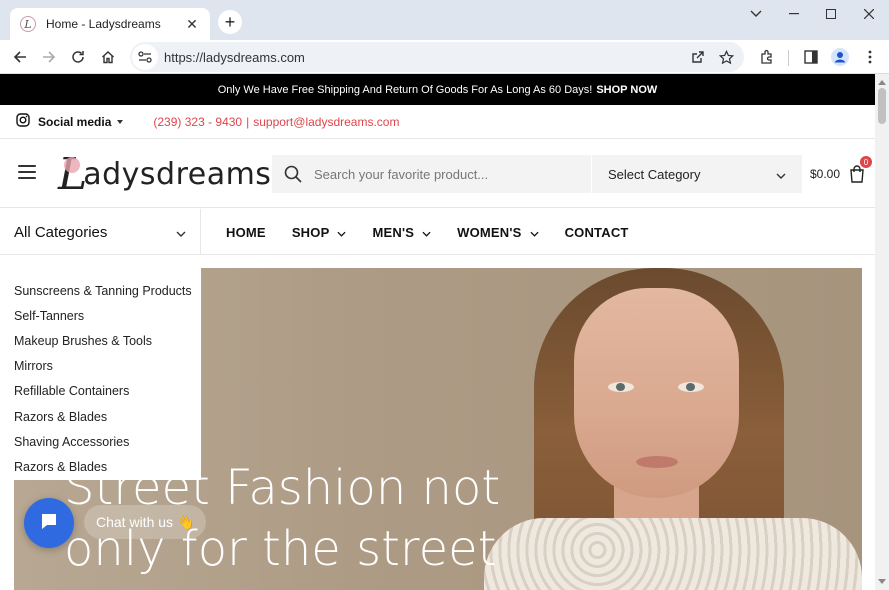 Image resolution: width=889 pixels, height=590 pixels. What do you see at coordinates (401, 232) in the screenshot?
I see `nav-item-mens: MEN'S` at bounding box center [401, 232].